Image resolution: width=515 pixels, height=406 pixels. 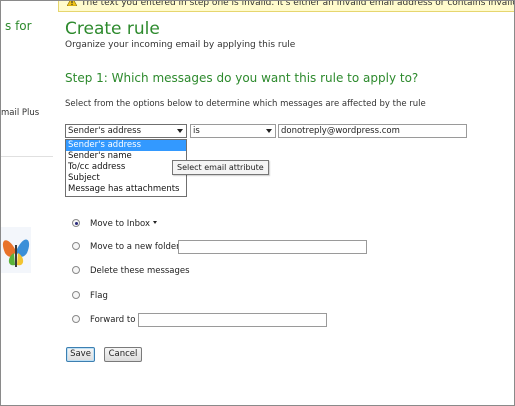 What do you see at coordinates (126, 189) in the screenshot?
I see `dropdown-option: Message has attachments` at bounding box center [126, 189].